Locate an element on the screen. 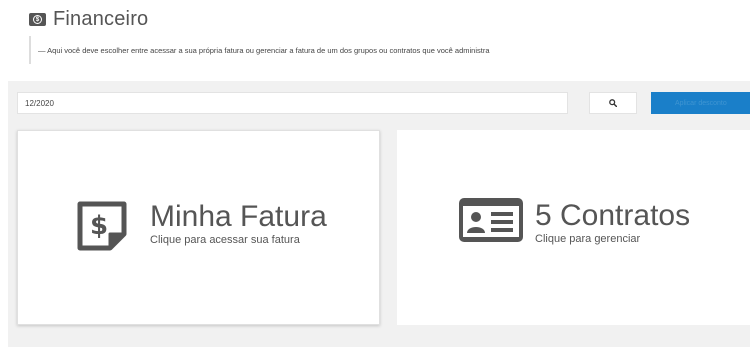  contracts-title: 5 Contratos is located at coordinates (613, 215).